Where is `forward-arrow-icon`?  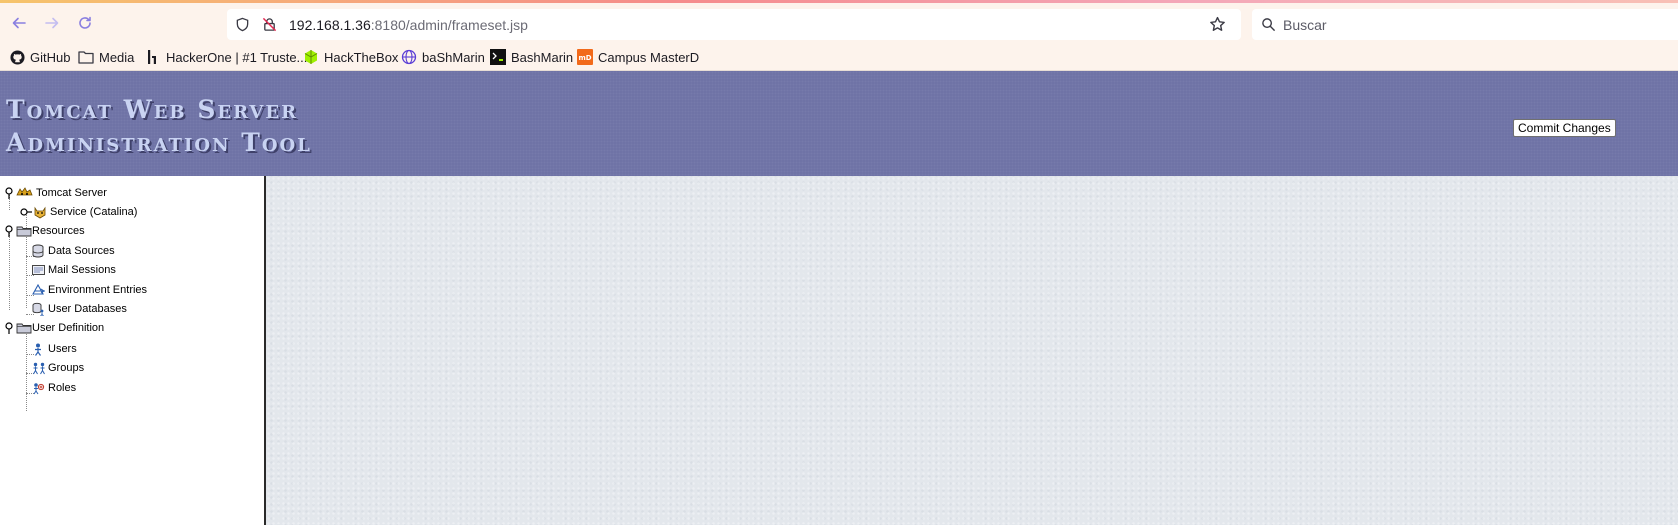 forward-arrow-icon is located at coordinates (52, 23).